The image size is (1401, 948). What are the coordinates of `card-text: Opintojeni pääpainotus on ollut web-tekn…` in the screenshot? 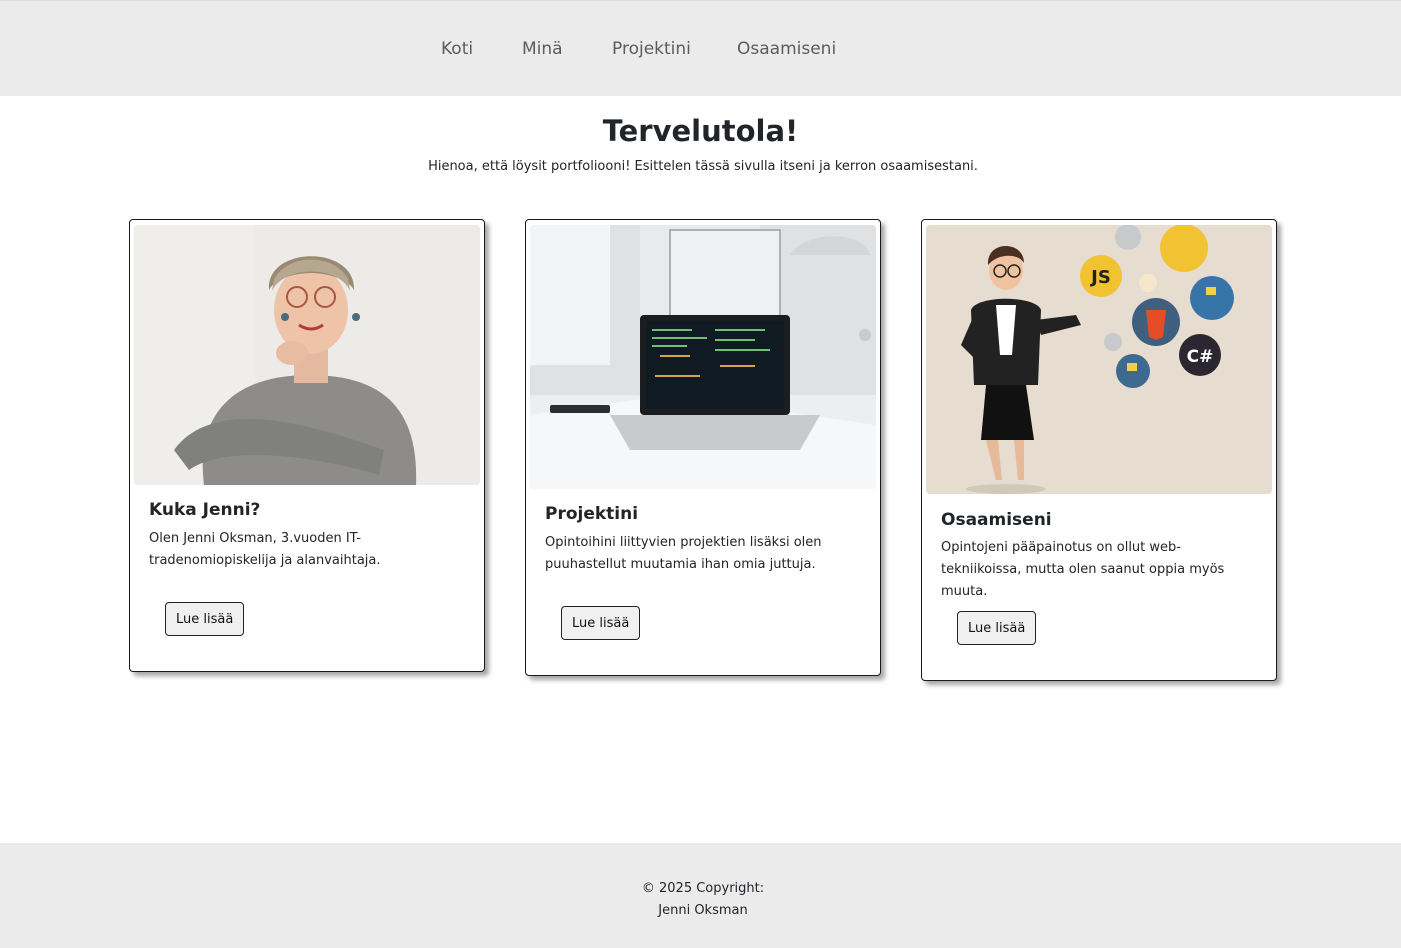 It's located at (1083, 569).